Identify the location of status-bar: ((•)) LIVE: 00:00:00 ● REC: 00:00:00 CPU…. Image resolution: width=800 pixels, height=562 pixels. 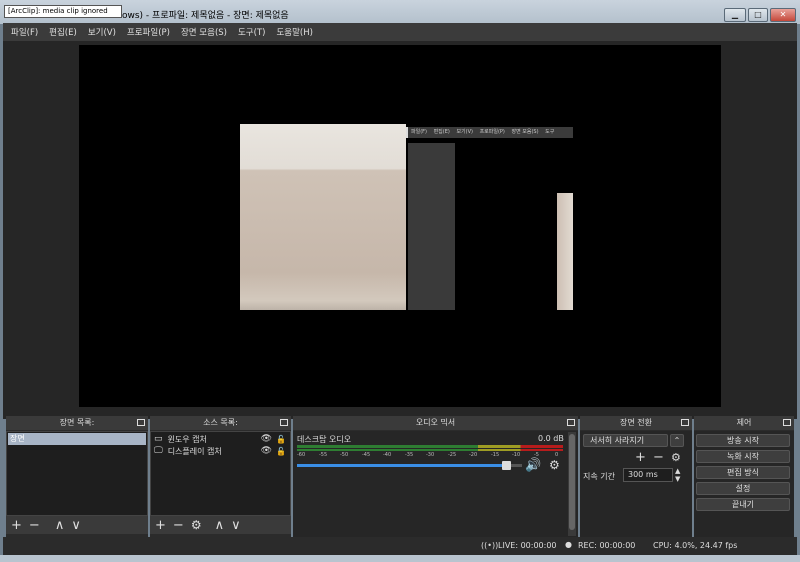
(400, 546).